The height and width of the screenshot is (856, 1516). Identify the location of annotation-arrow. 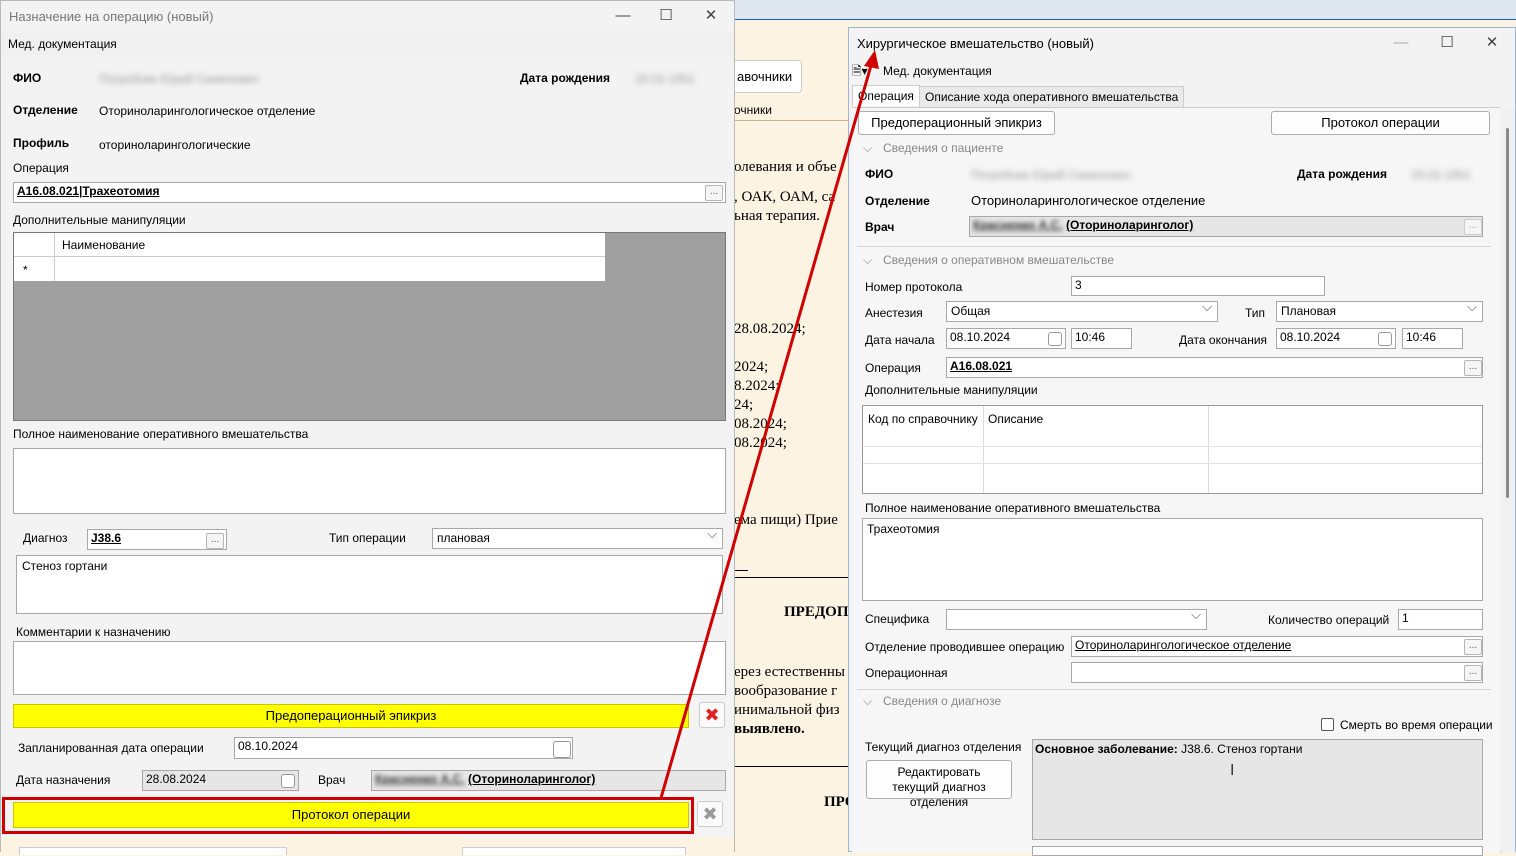
(769, 424).